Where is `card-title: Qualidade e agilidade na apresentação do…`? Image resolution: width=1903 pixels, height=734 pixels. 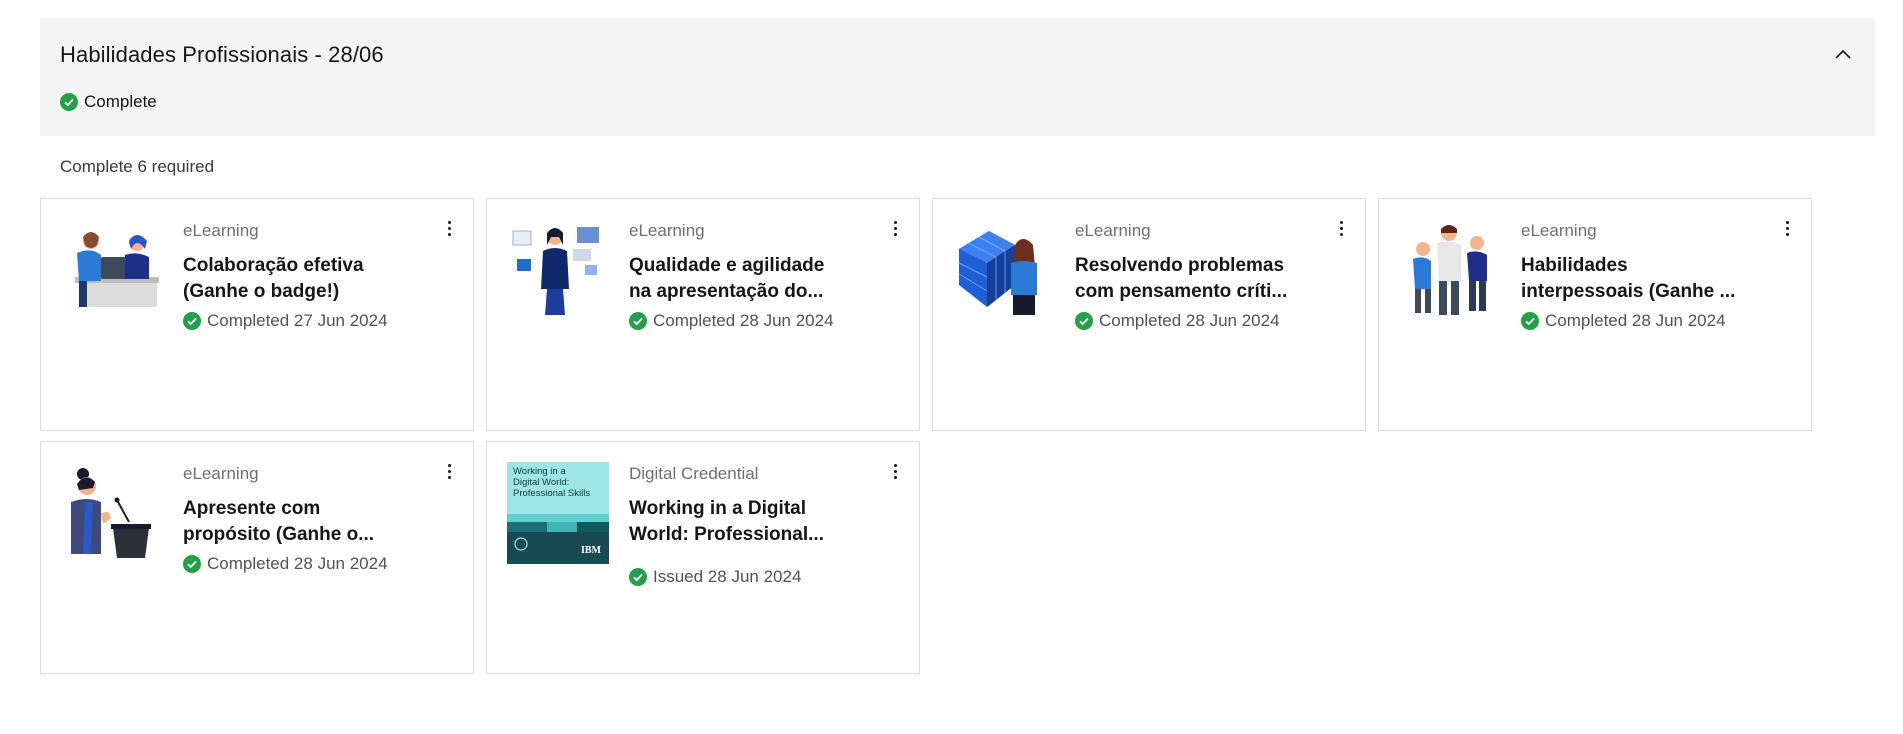 card-title: Qualidade e agilidade na apresentação do… is located at coordinates (749, 279).